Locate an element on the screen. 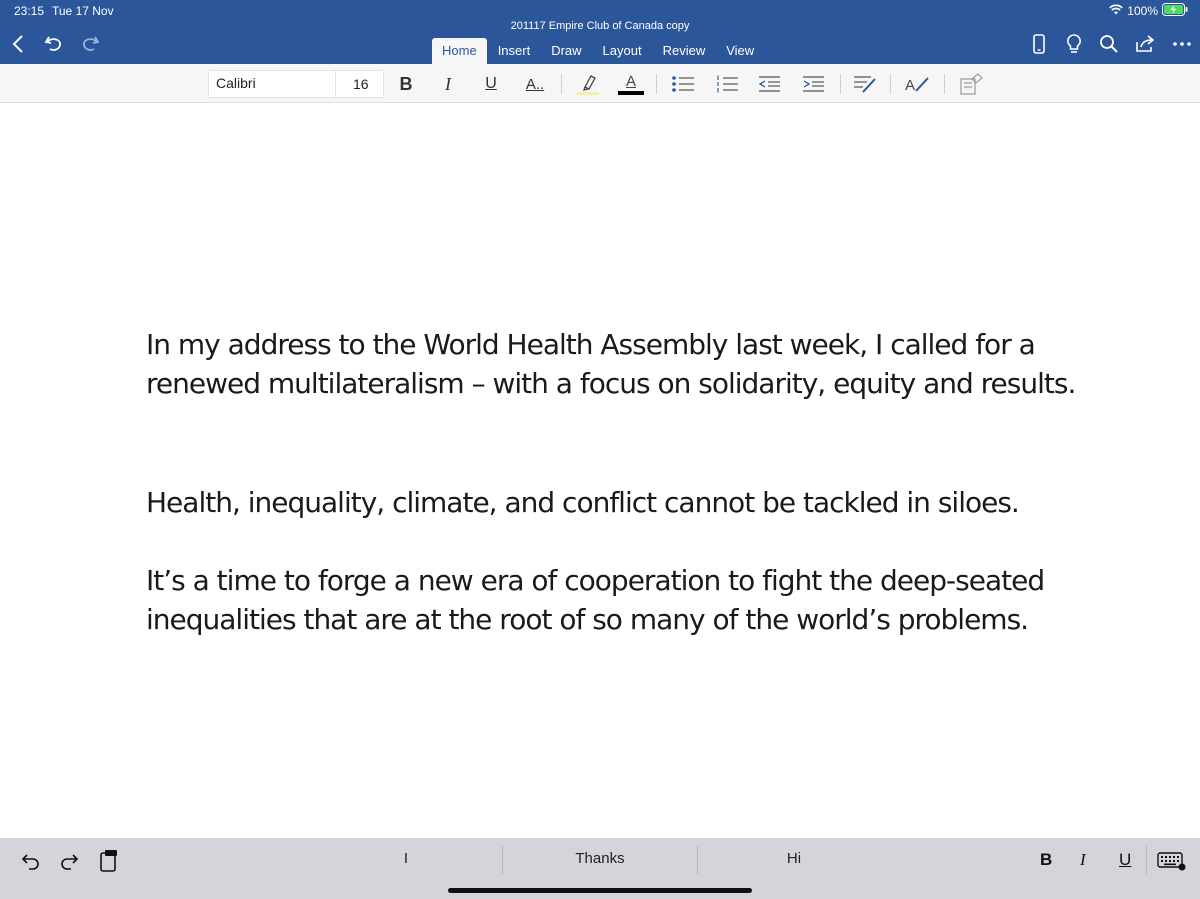  increase-indent-icon is located at coordinates (813, 84).